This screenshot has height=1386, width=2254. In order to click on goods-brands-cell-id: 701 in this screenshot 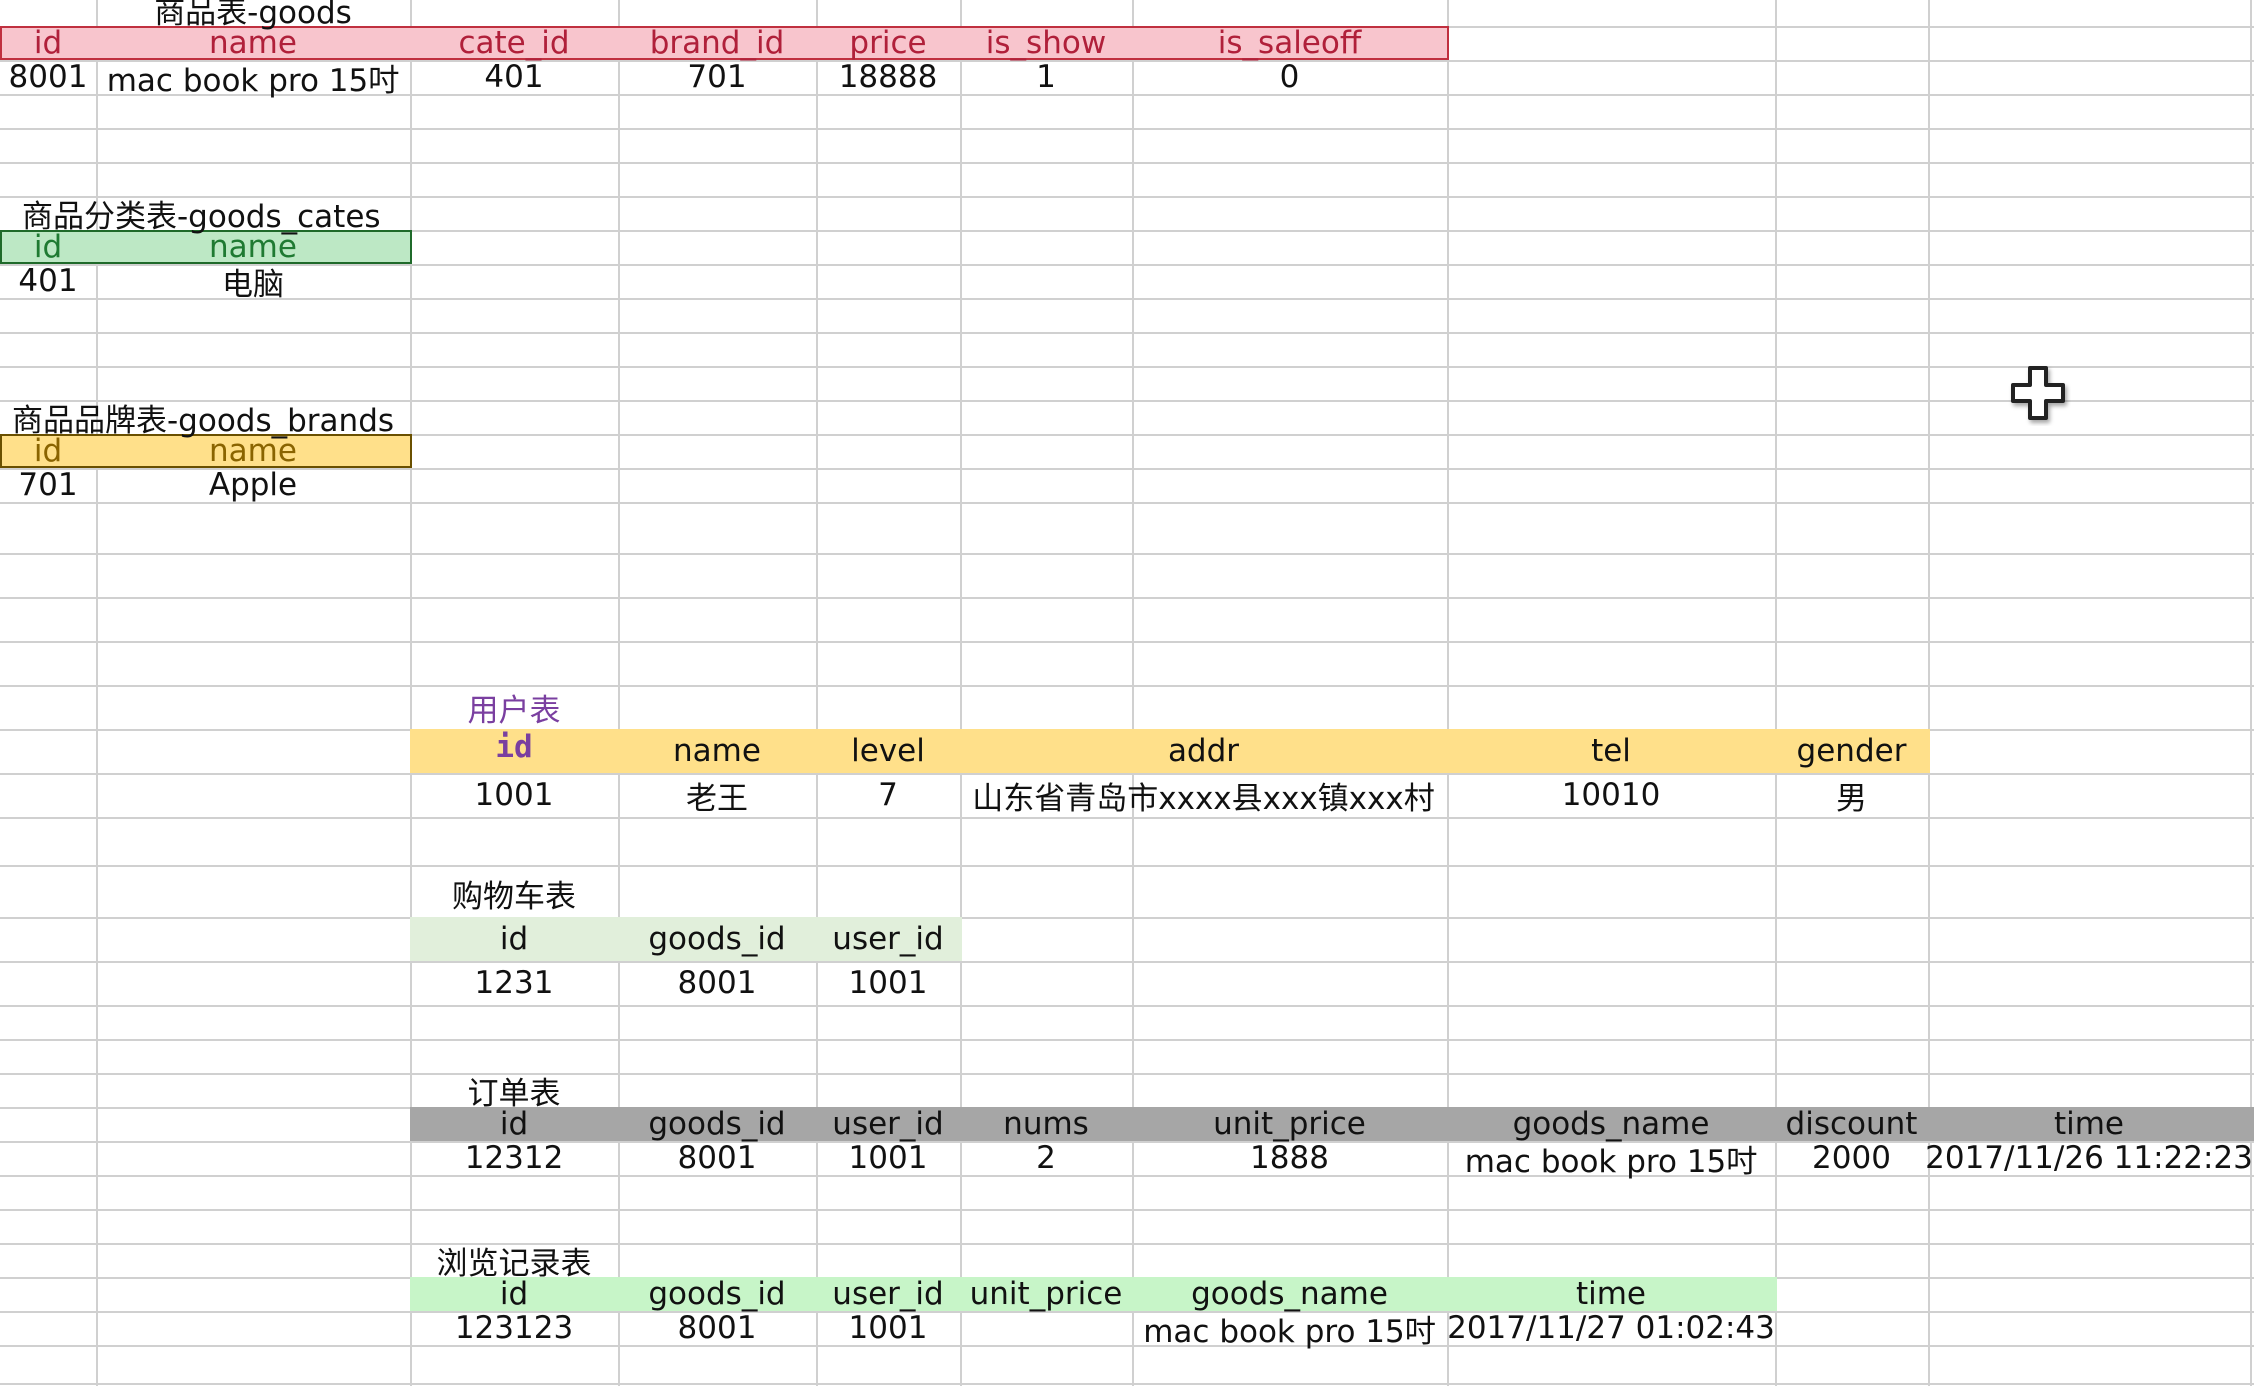, I will do `click(48, 485)`.